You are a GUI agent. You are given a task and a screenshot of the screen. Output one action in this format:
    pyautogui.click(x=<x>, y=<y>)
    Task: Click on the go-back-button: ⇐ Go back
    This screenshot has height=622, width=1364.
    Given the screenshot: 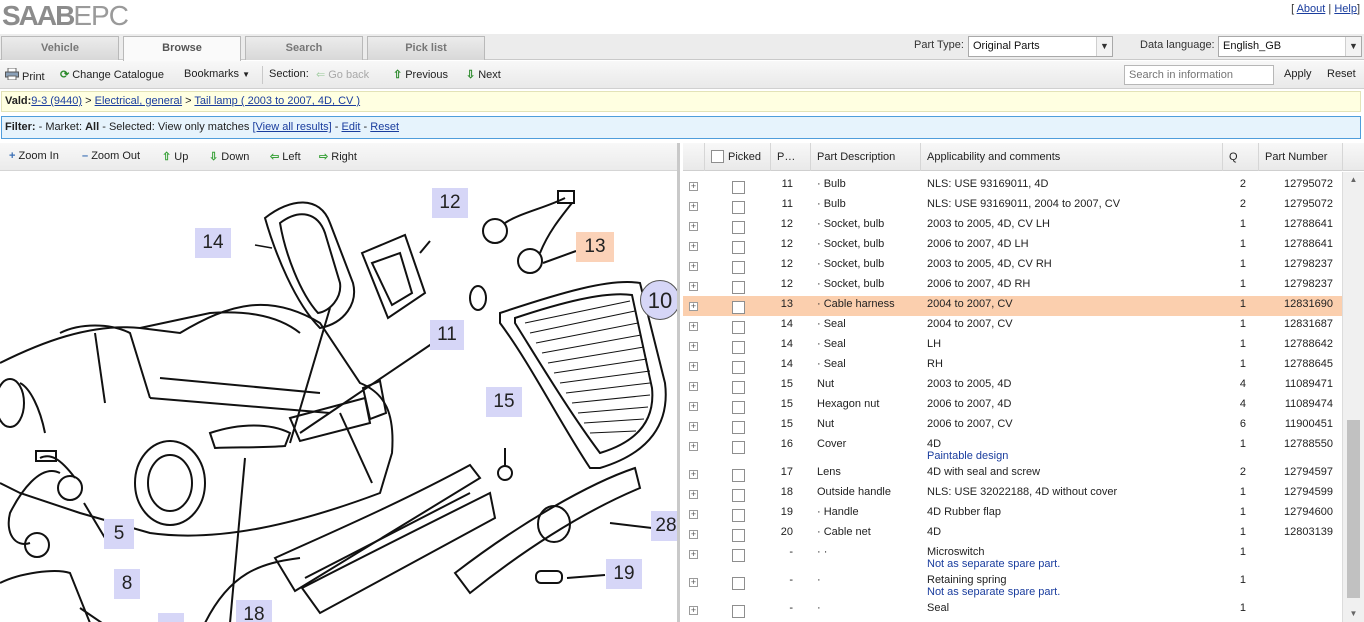 What is the action you would take?
    pyautogui.click(x=342, y=74)
    